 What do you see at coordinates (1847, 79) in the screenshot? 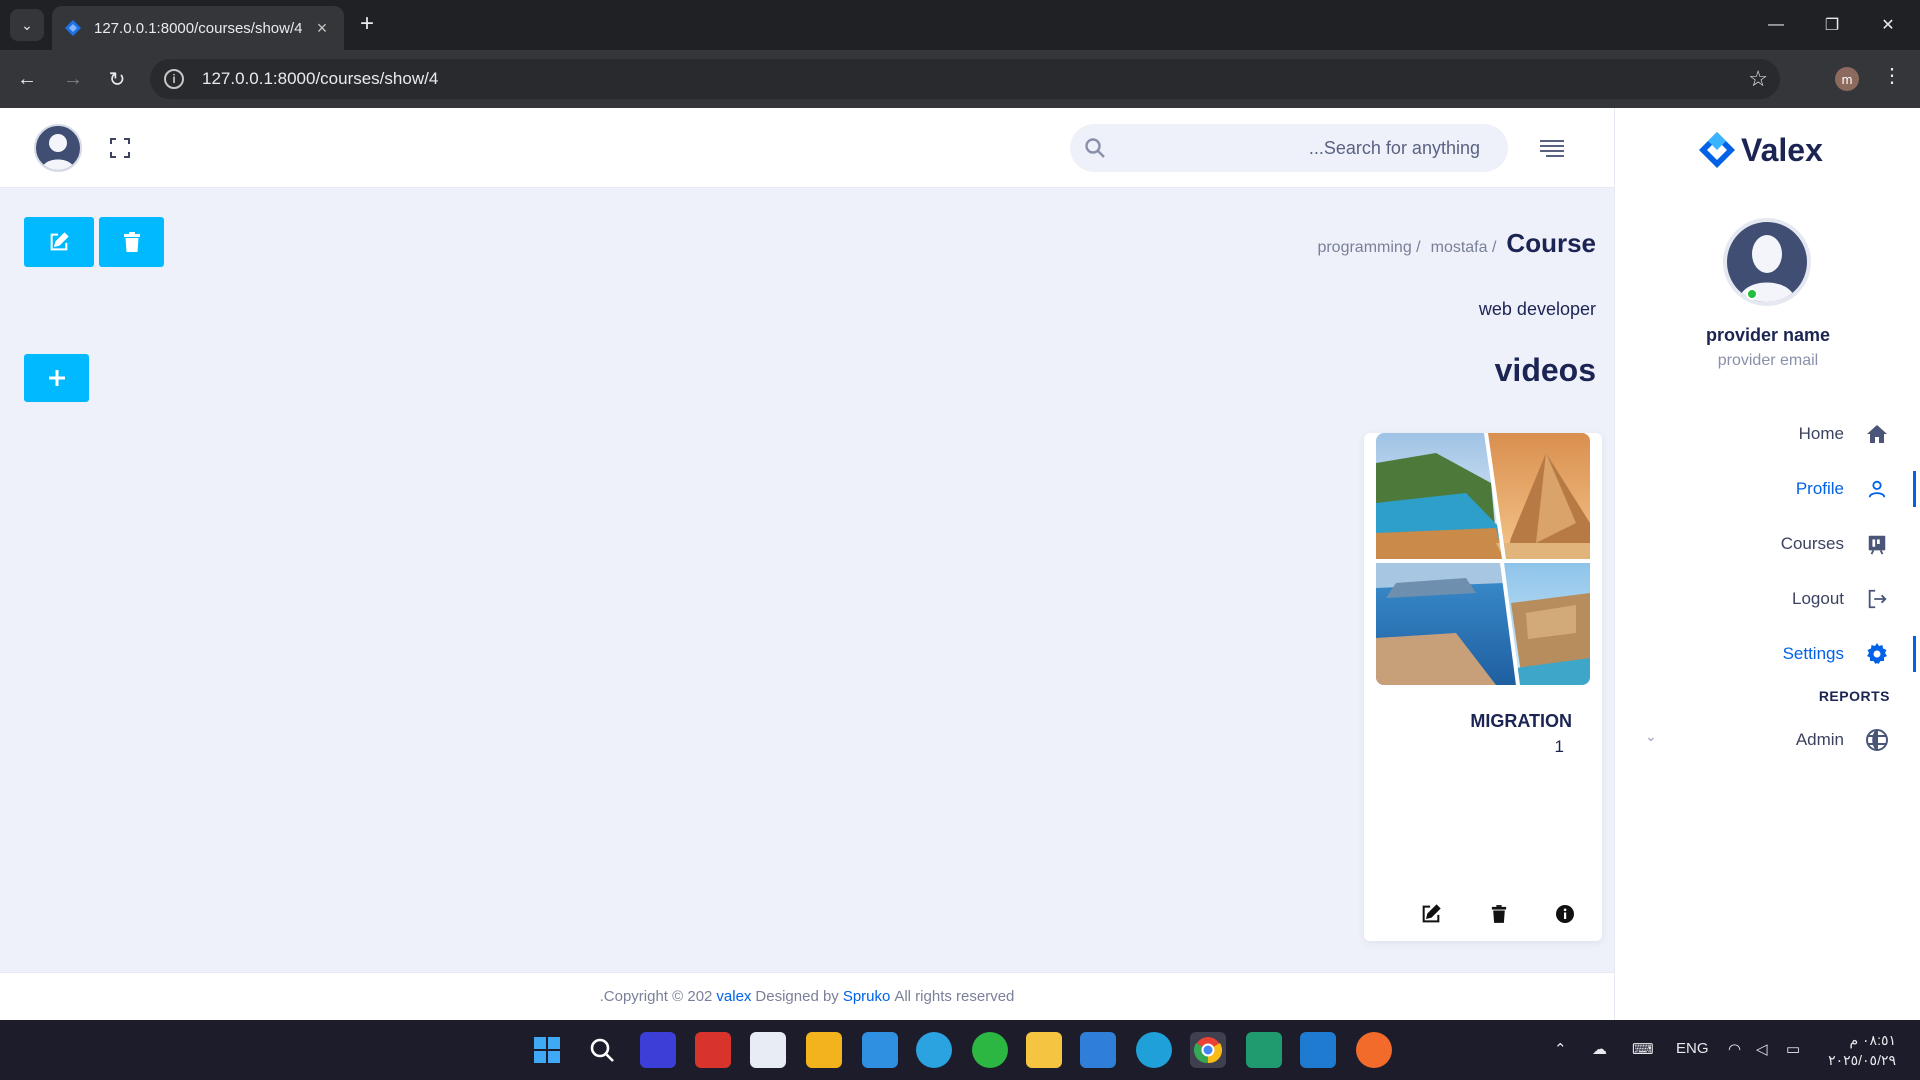
I see `browser-profile-avatar: m` at bounding box center [1847, 79].